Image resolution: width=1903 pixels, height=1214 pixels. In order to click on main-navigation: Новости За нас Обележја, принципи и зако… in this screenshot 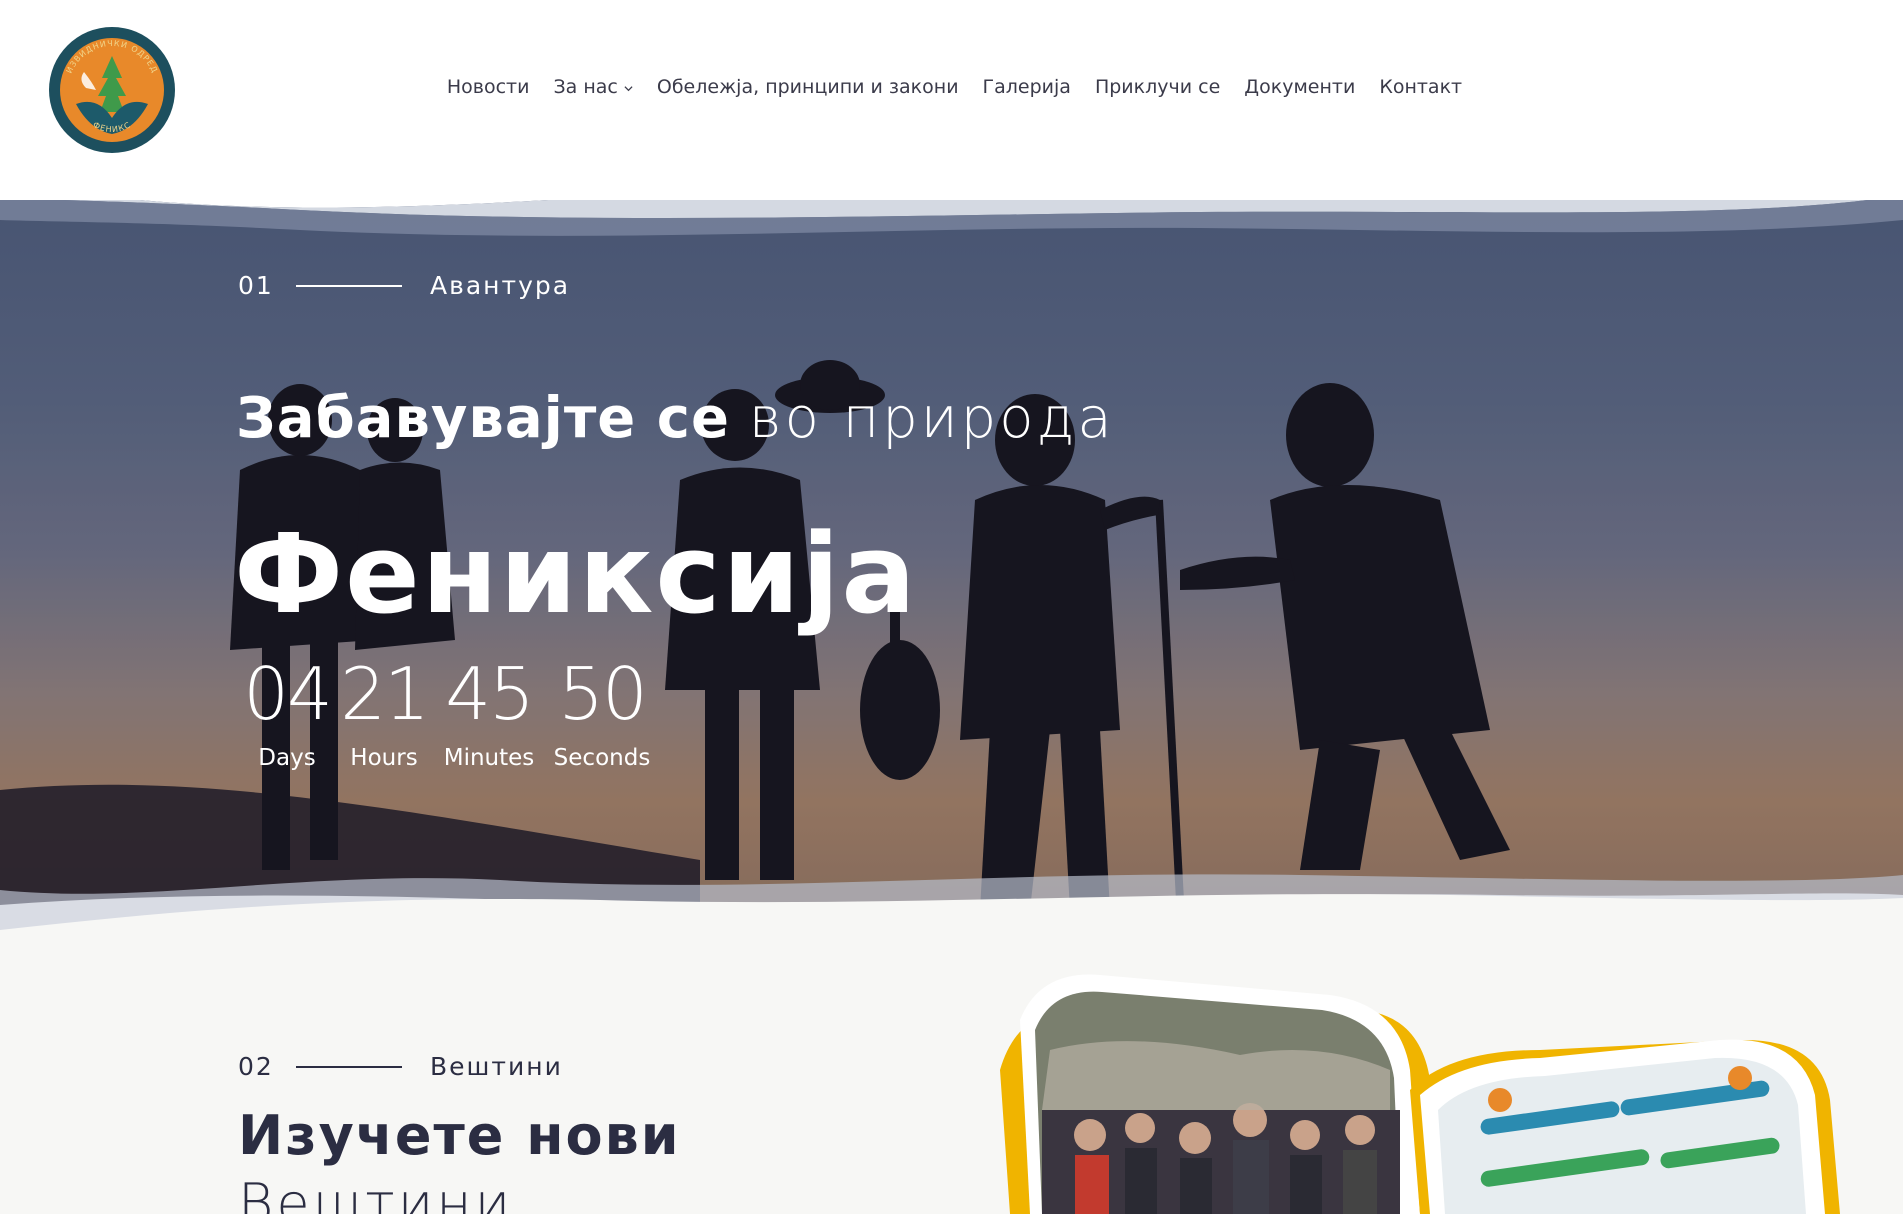, I will do `click(951, 87)`.